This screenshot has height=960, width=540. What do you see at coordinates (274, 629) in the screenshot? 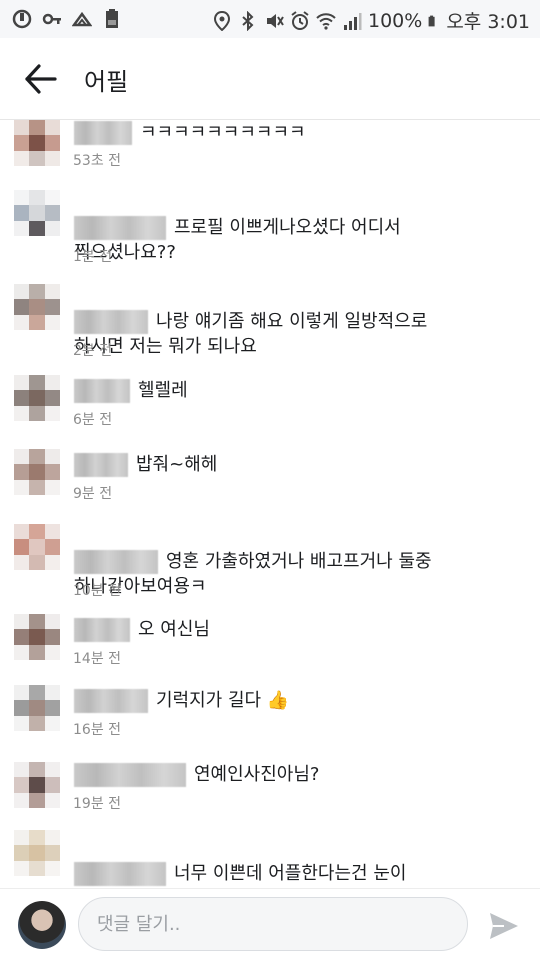
I see `comment-body: 오 여신님` at bounding box center [274, 629].